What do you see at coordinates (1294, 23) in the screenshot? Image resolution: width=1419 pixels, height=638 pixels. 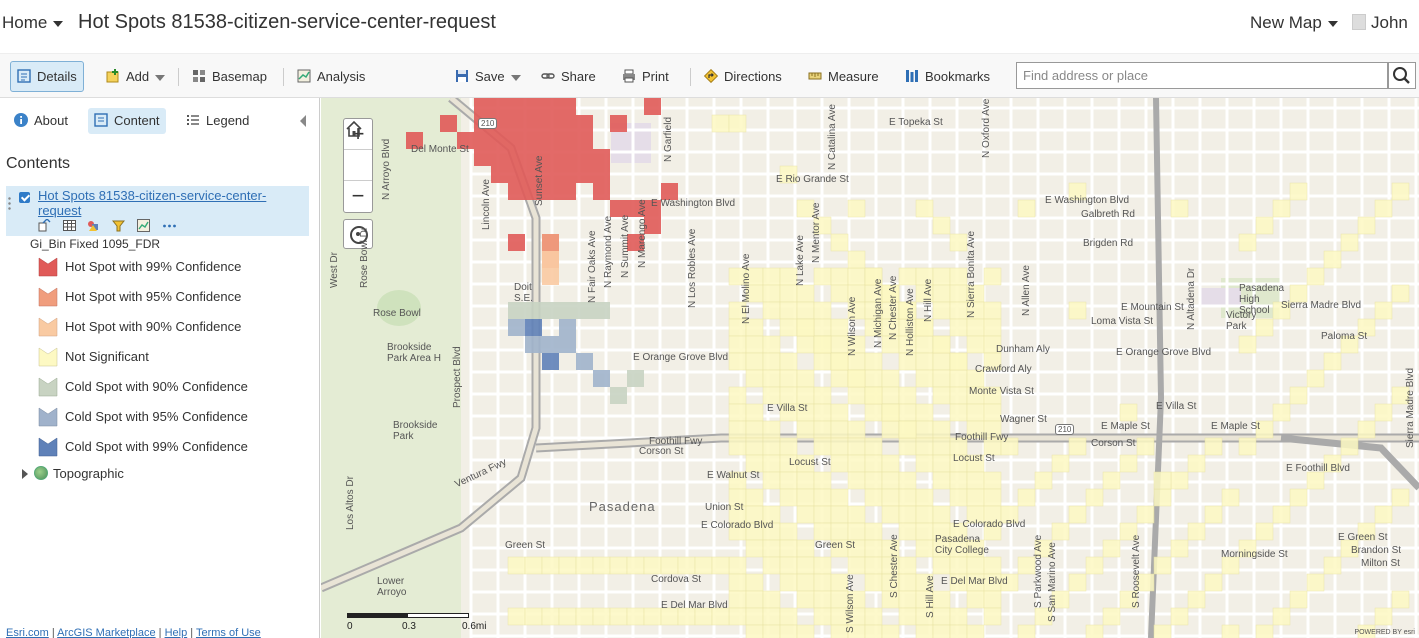 I see `new-map-menu: New Map` at bounding box center [1294, 23].